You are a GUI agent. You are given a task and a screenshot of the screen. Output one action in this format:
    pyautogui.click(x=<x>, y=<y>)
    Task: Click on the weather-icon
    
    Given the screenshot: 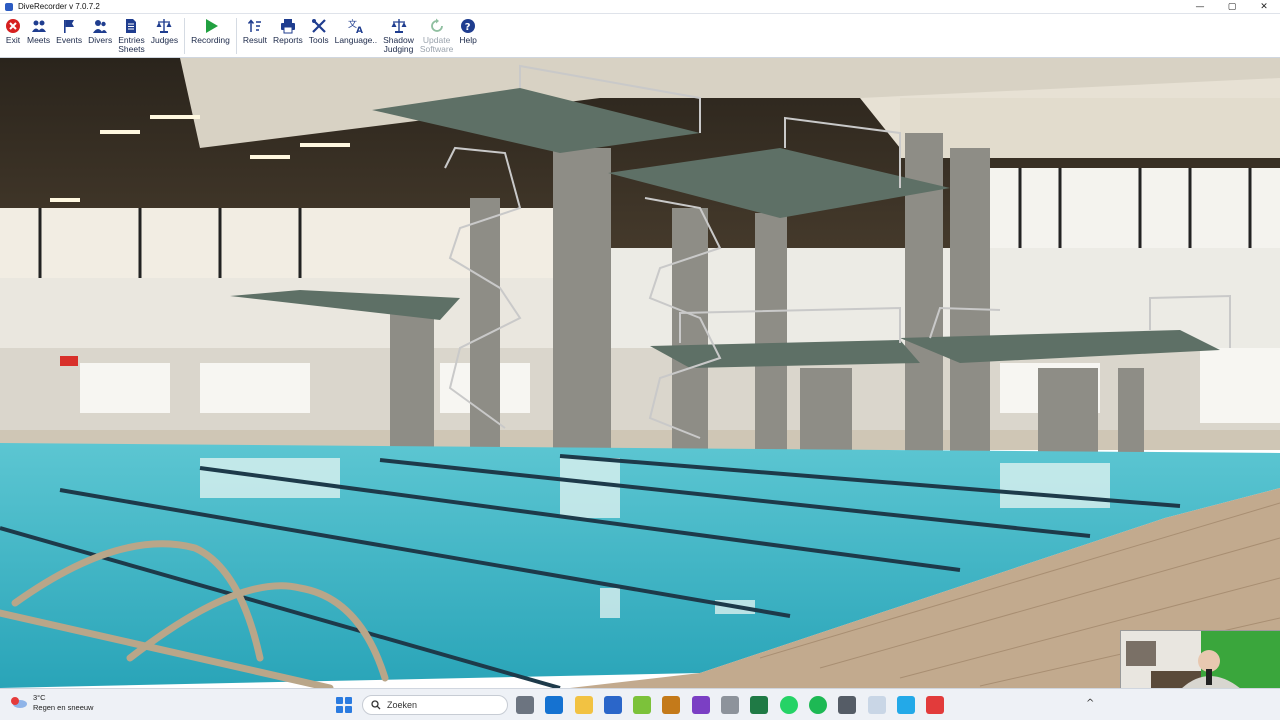 What is the action you would take?
    pyautogui.click(x=19, y=703)
    